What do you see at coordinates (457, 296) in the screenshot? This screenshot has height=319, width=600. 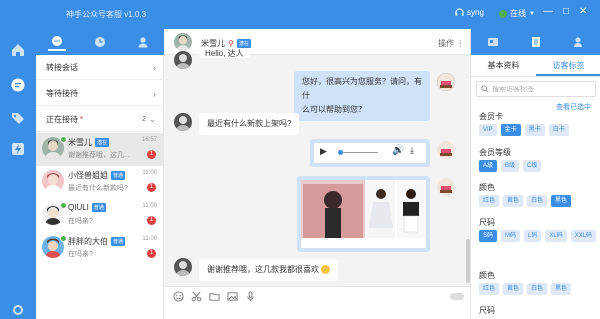 I see `send-mode-toggle` at bounding box center [457, 296].